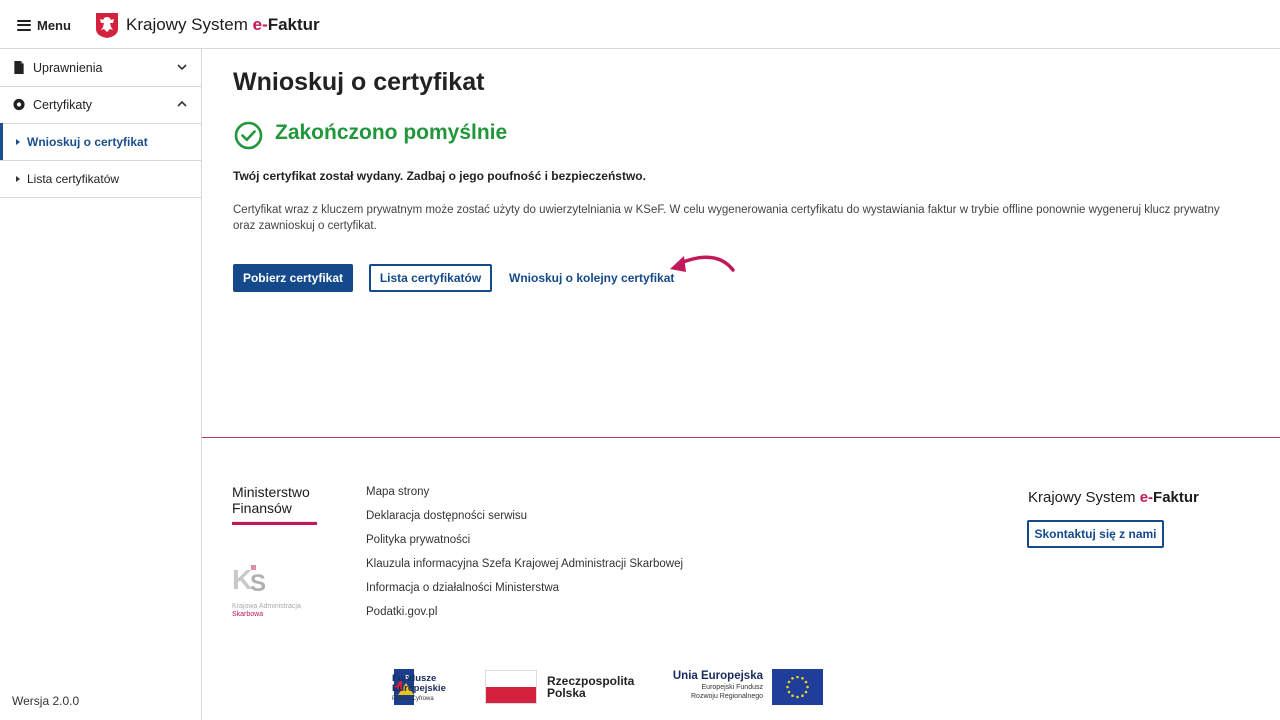  Describe the element at coordinates (73, 178) in the screenshot. I see `sidebar-subitem-label: Lista certyfikatów` at that location.